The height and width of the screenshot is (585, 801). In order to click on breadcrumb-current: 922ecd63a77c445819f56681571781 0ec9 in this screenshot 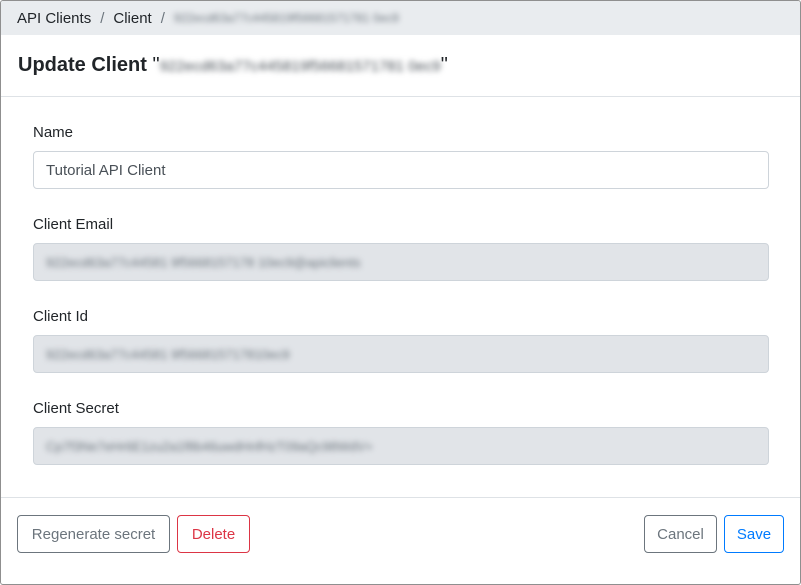, I will do `click(286, 18)`.